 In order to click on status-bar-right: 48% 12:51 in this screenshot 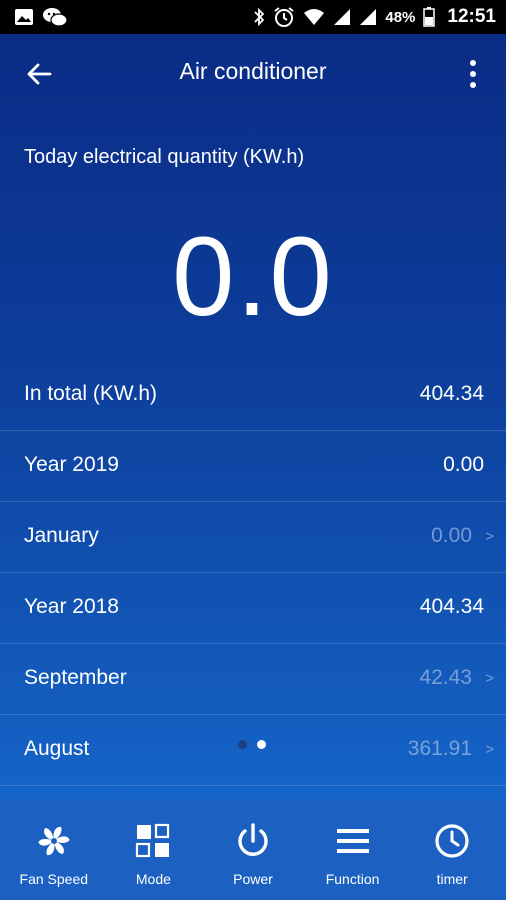, I will do `click(374, 17)`.